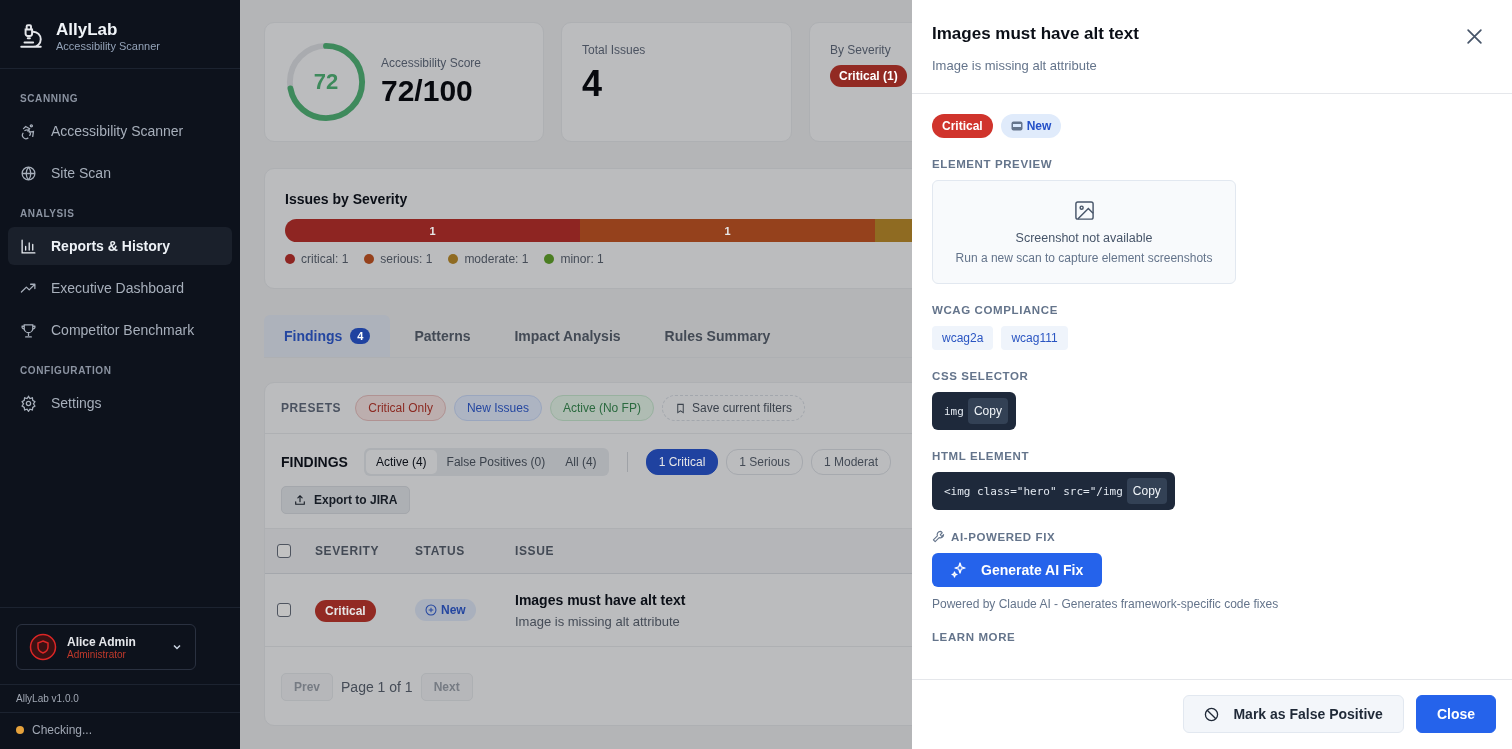  What do you see at coordinates (400, 408) in the screenshot?
I see `preset-chip: Critical Only` at bounding box center [400, 408].